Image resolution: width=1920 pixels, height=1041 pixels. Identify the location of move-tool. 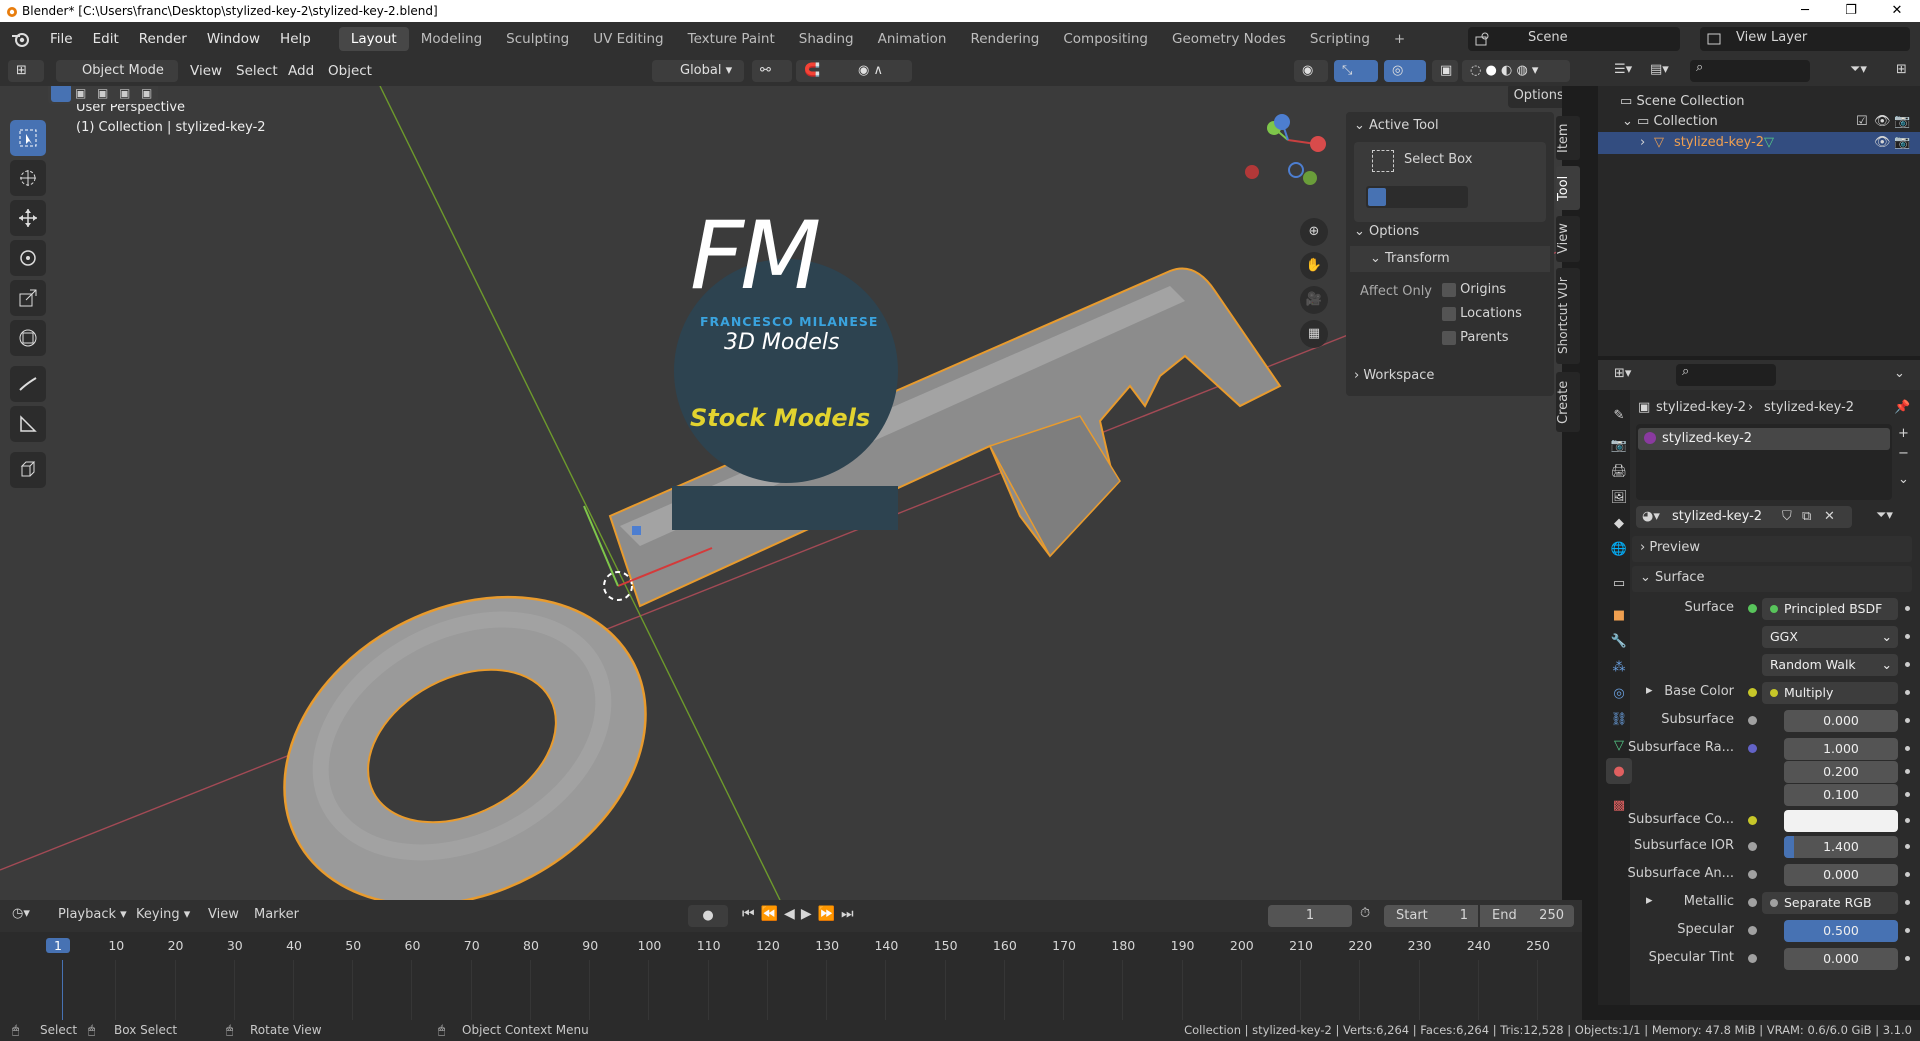
(28, 218).